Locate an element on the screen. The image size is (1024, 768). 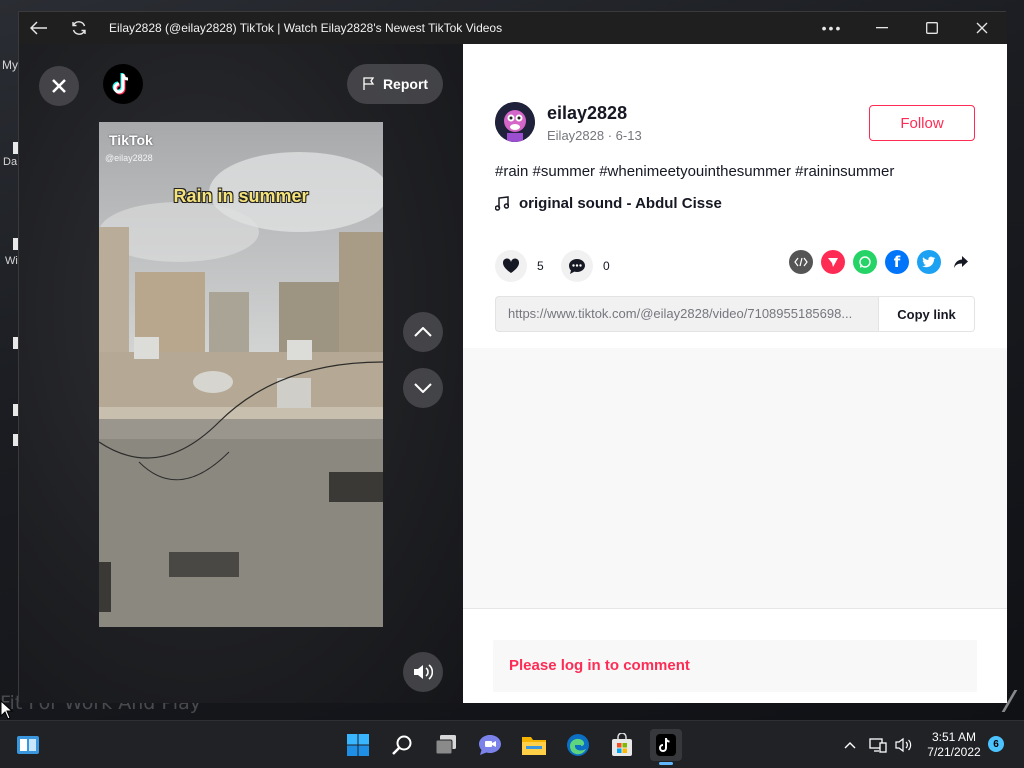
sound-link: original sound - Abdul Cisse is located at coordinates (608, 203).